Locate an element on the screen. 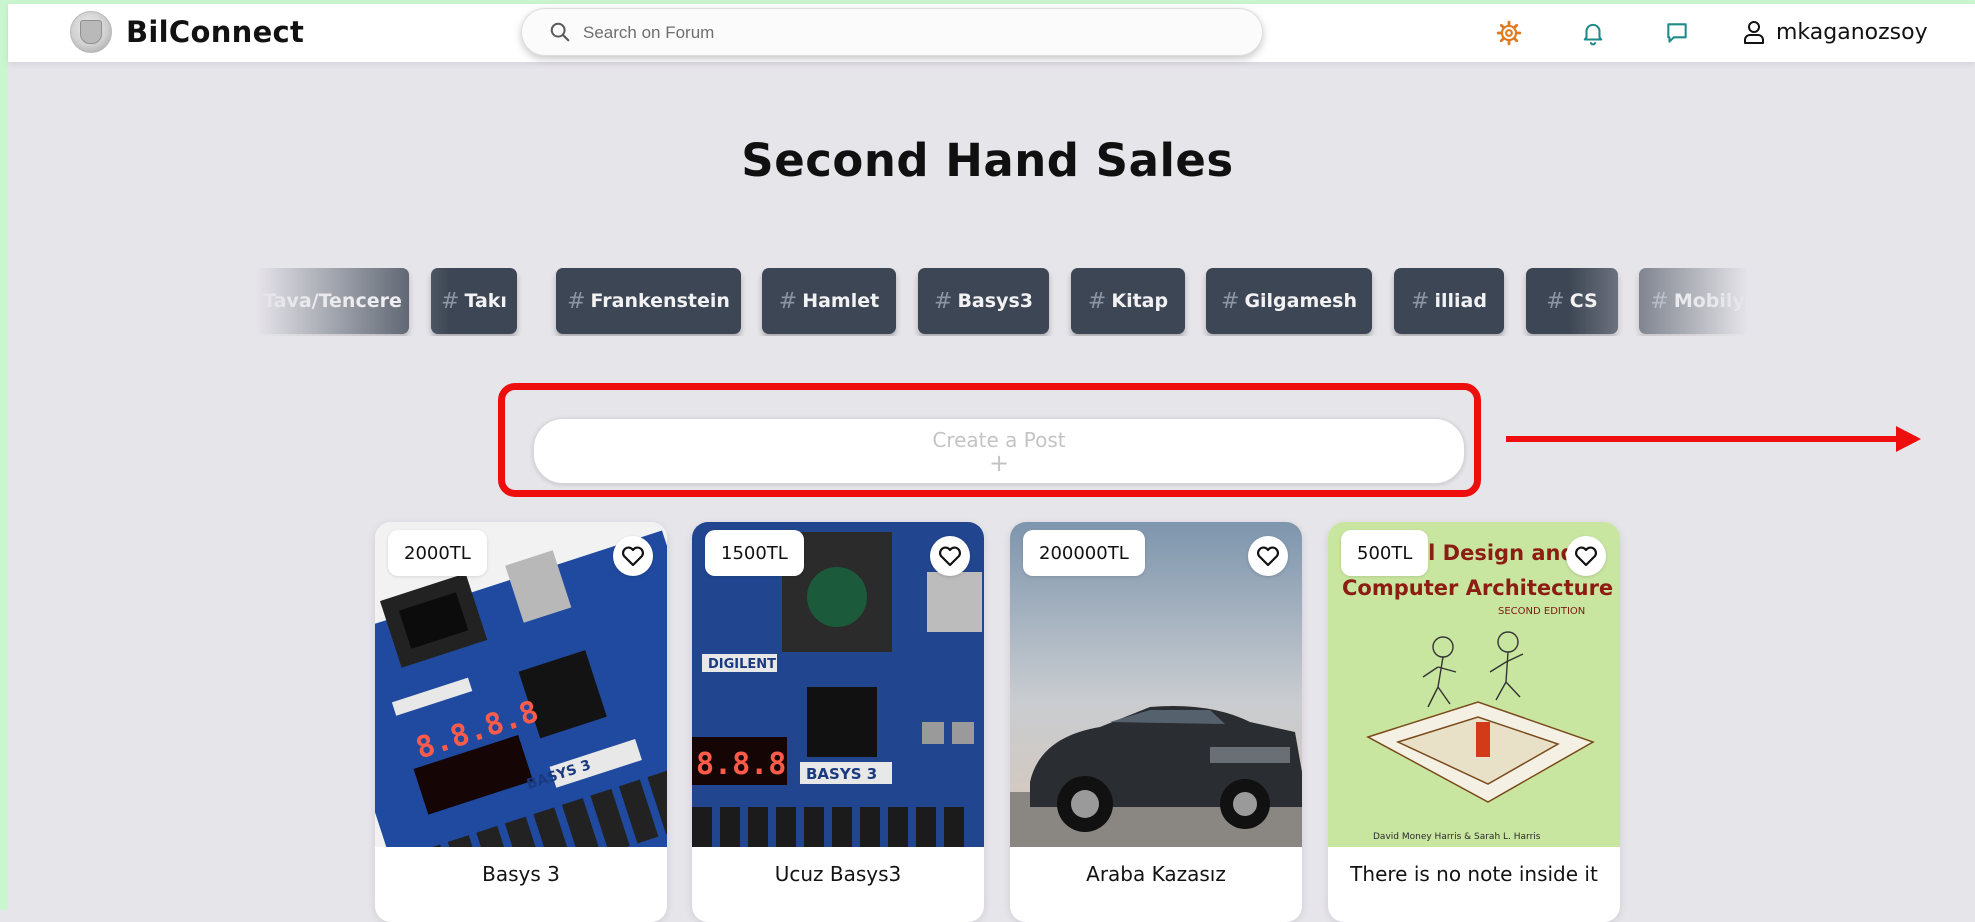  tag-label: Tava/Tencere is located at coordinates (332, 301).